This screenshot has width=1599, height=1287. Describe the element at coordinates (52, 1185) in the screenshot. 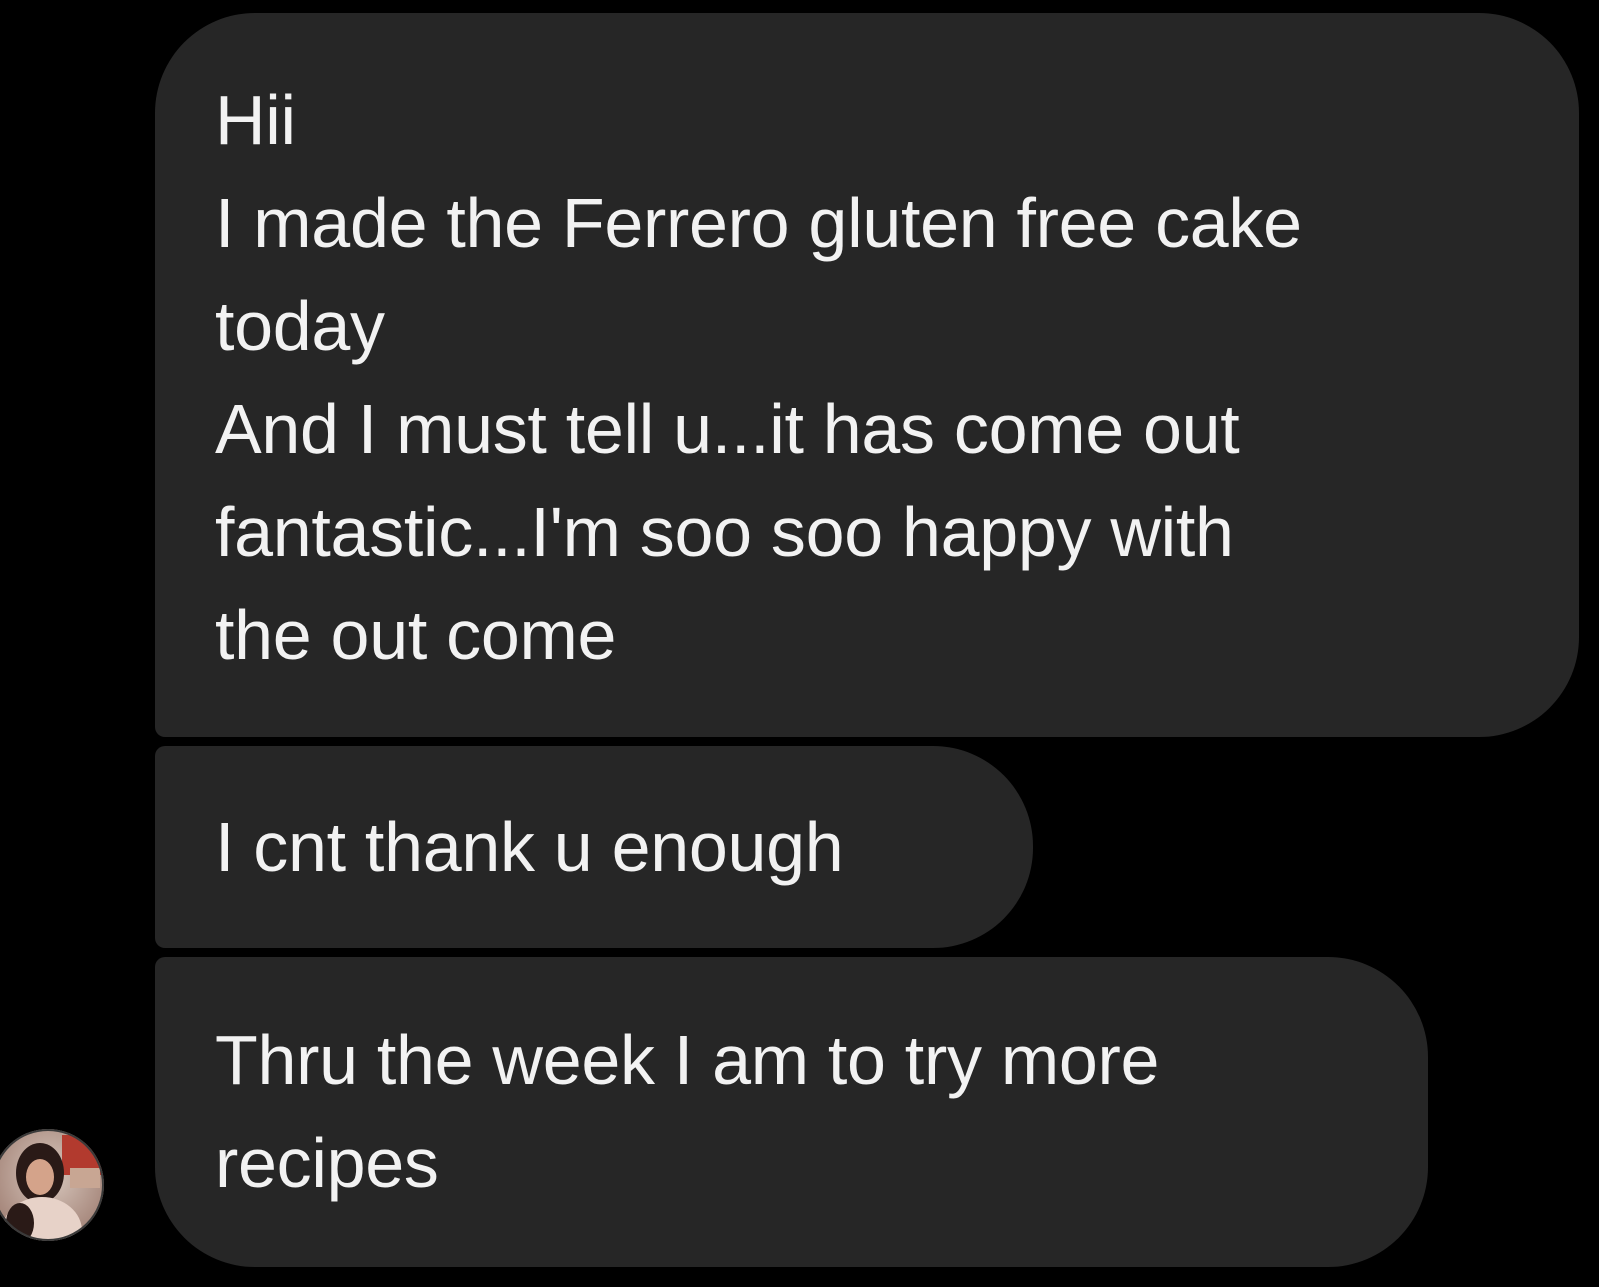

I see `profile-photo-icon` at that location.